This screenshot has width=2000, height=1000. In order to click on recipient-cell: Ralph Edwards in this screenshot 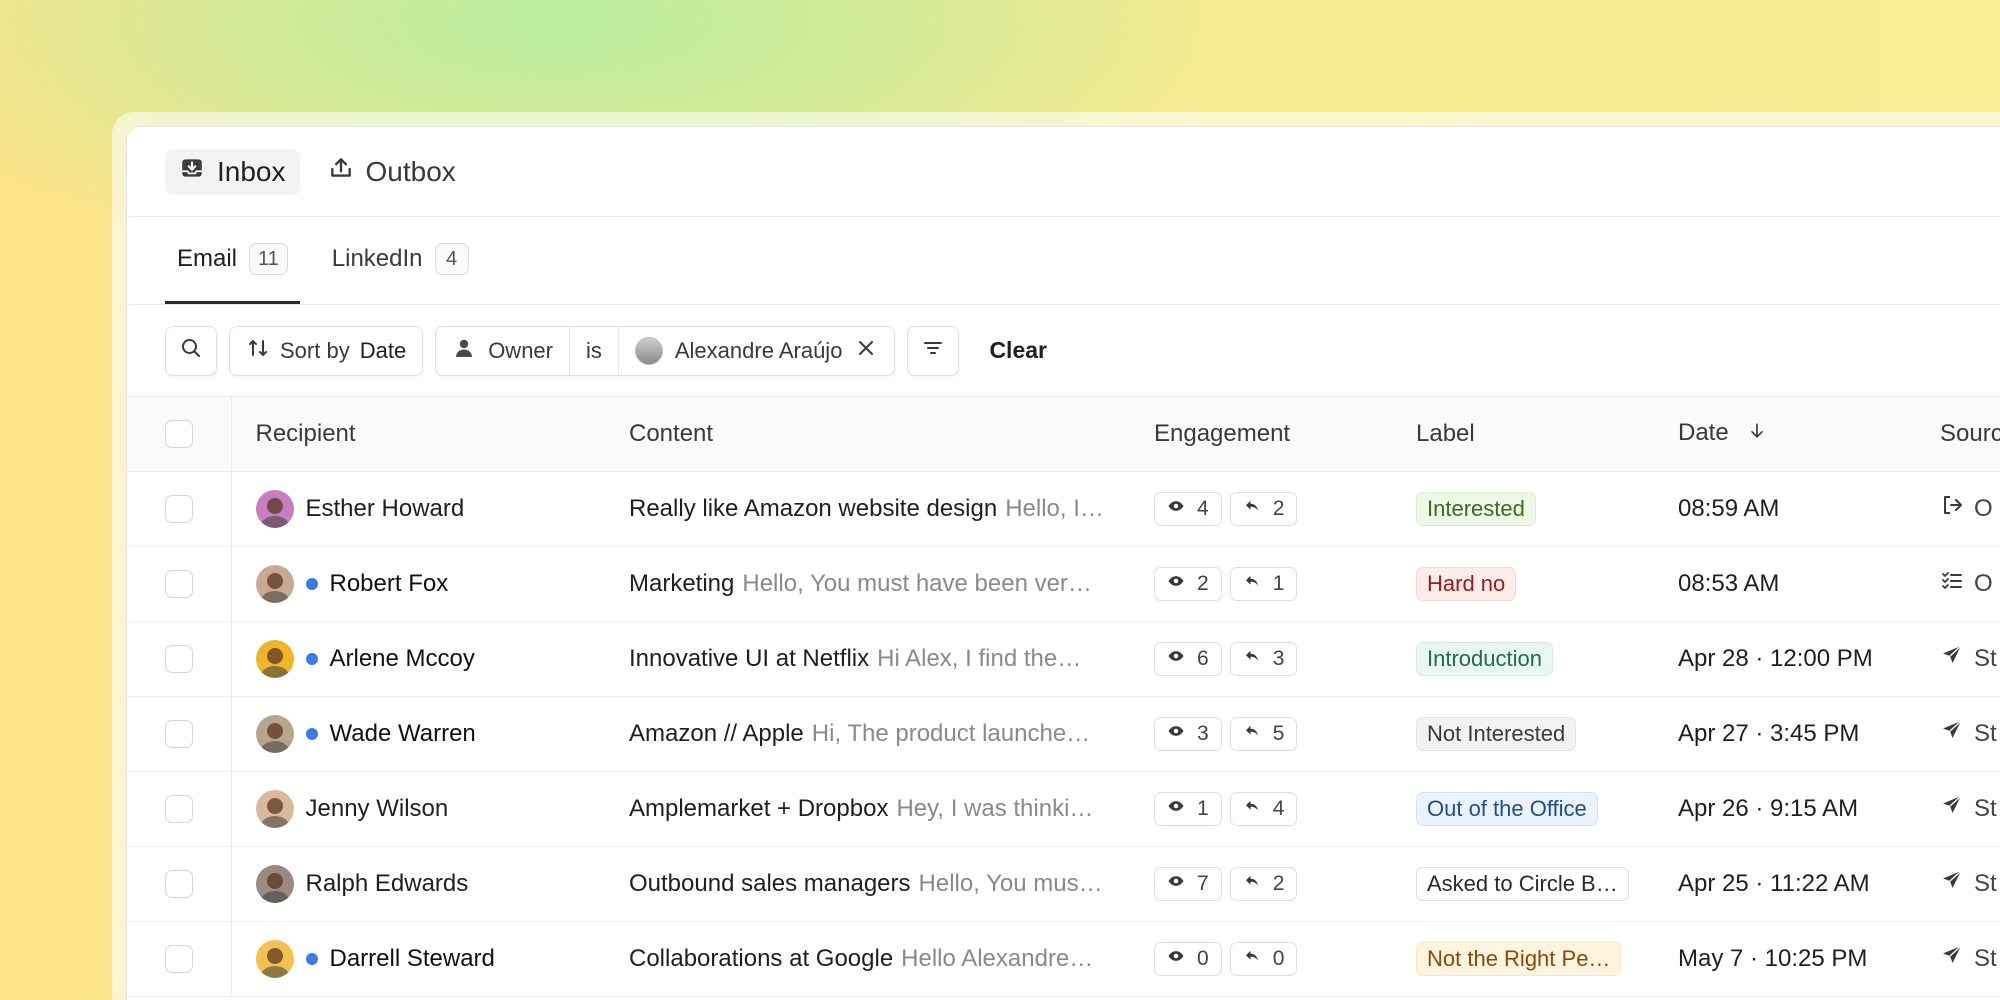, I will do `click(418, 884)`.